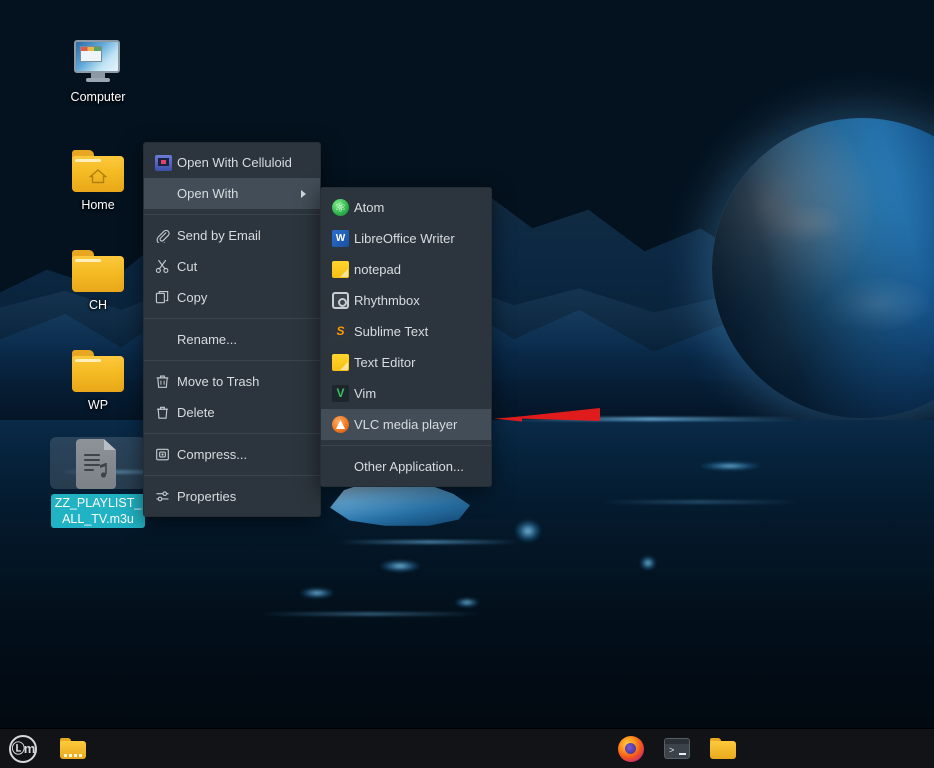 The image size is (934, 768). I want to click on vim-icon, so click(343, 393).